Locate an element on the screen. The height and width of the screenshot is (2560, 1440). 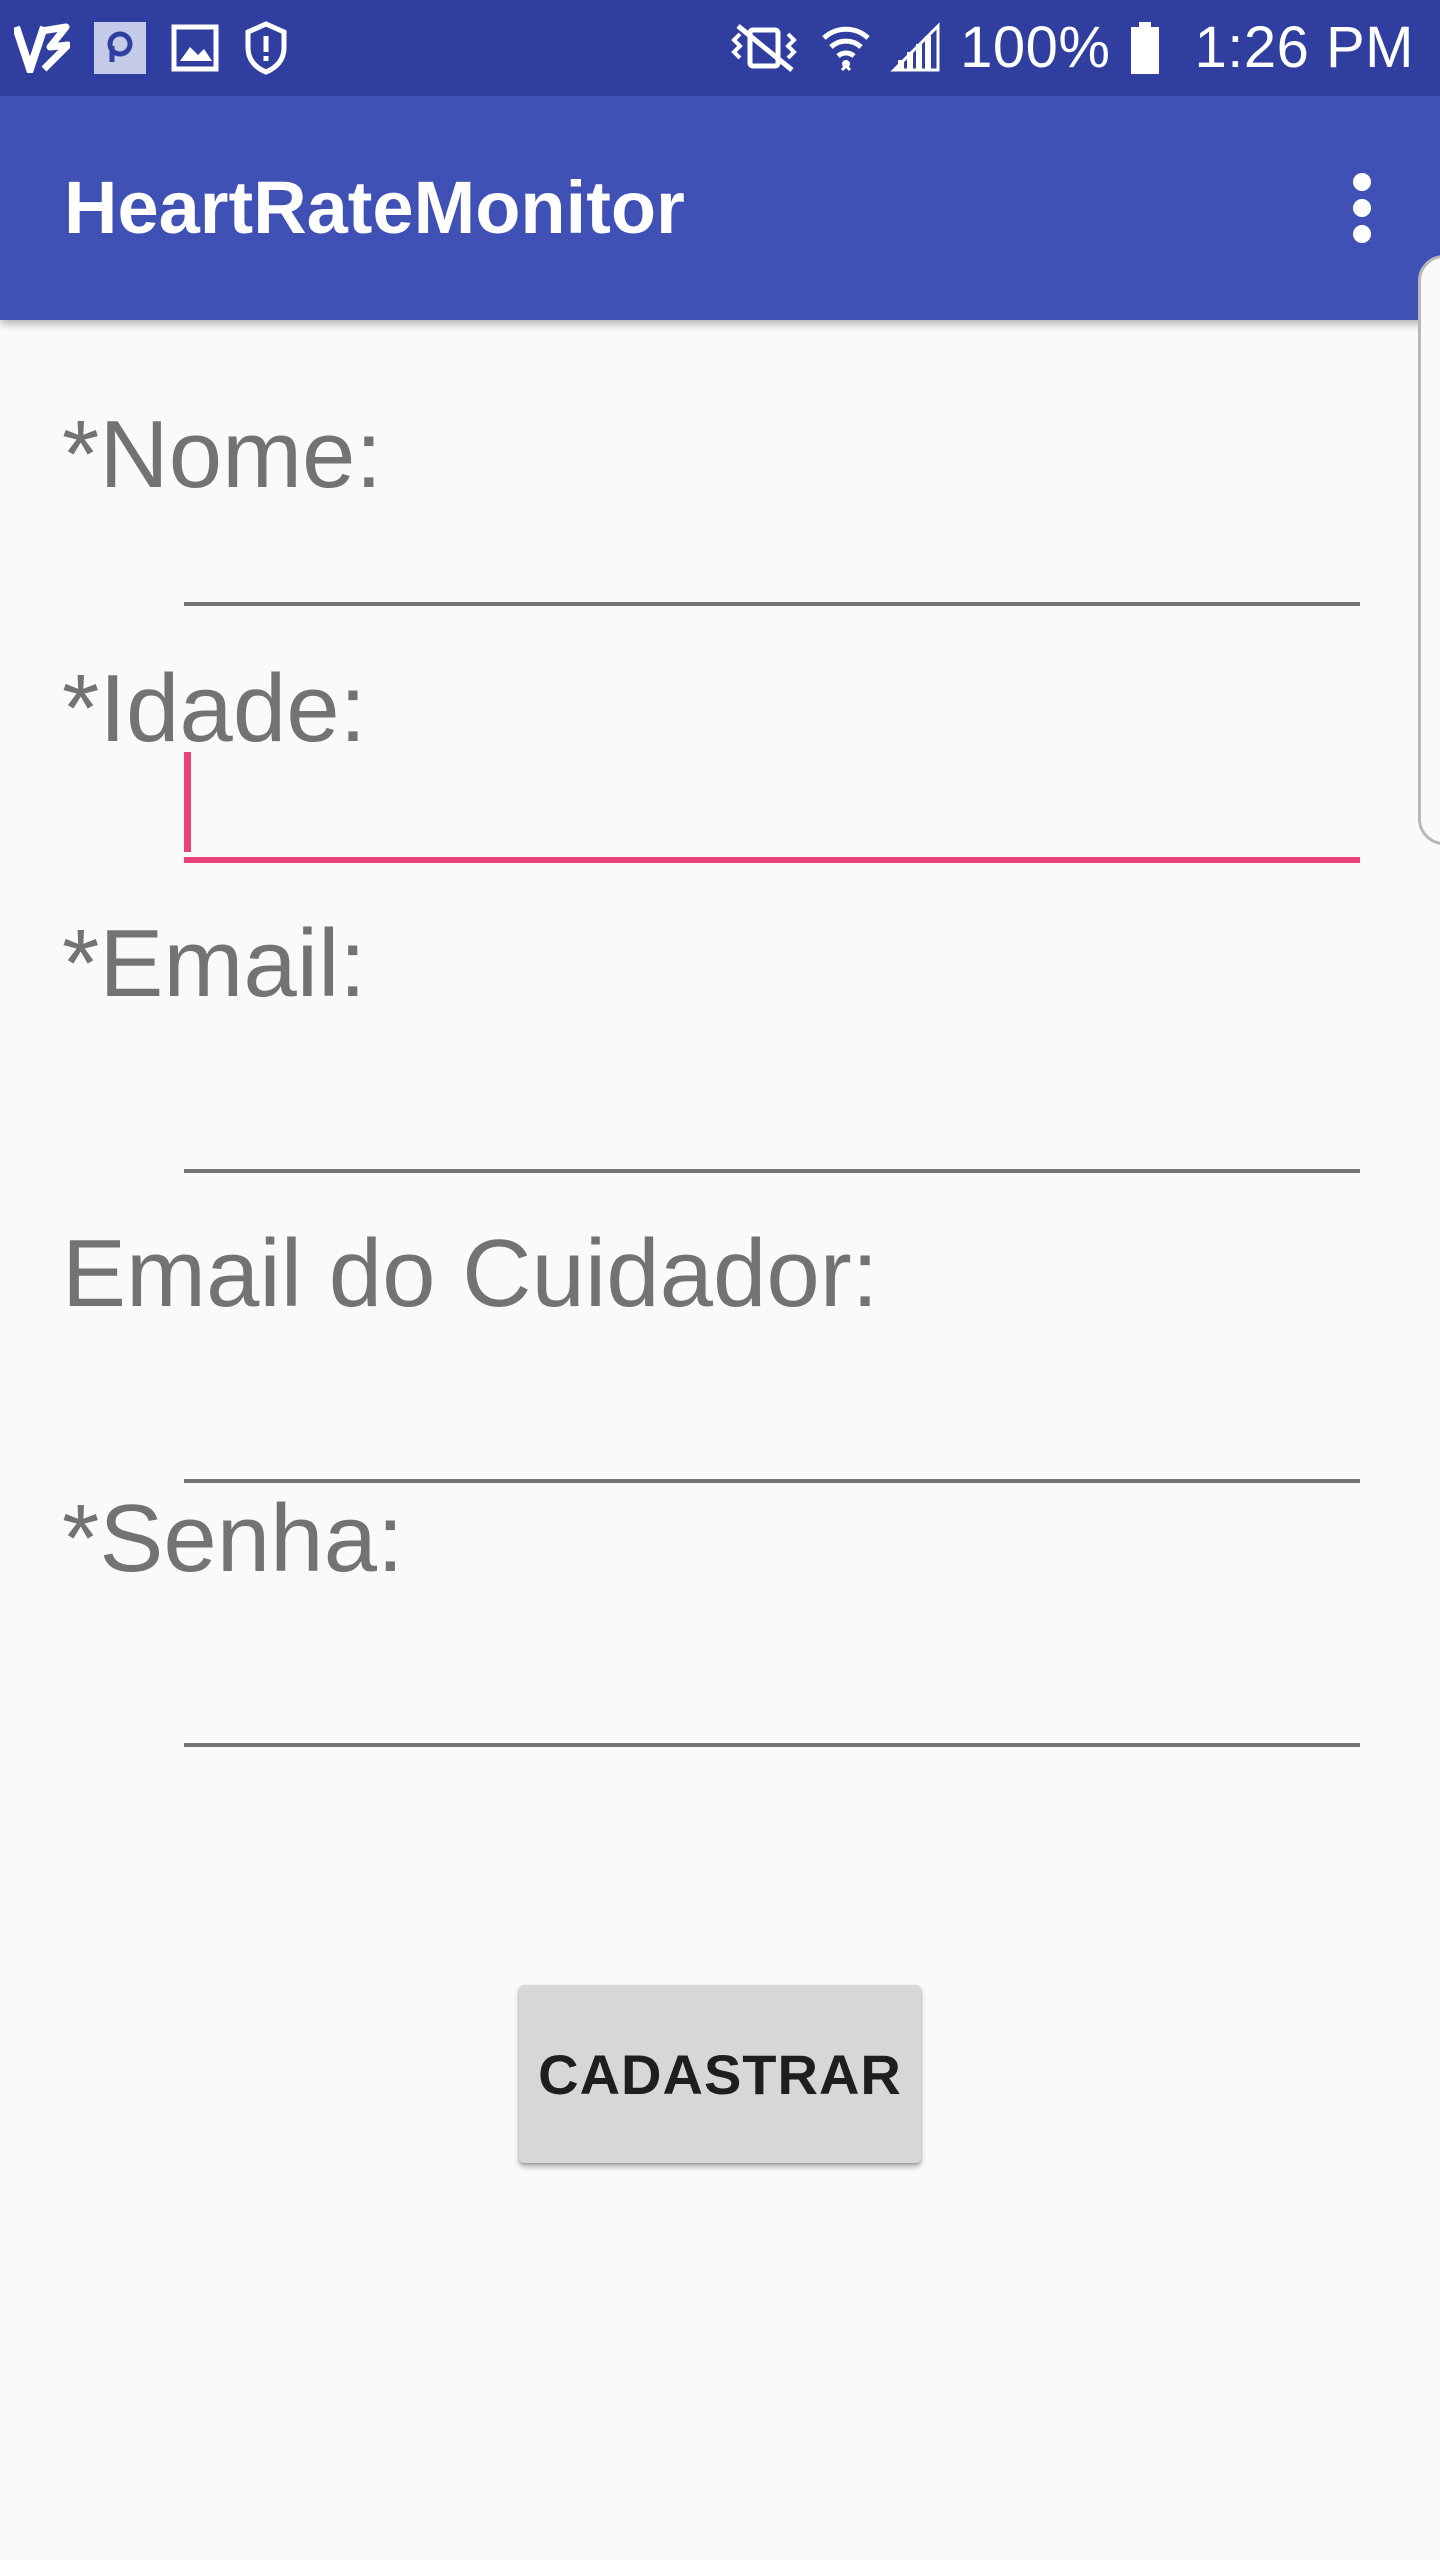
name-input is located at coordinates (772, 551).